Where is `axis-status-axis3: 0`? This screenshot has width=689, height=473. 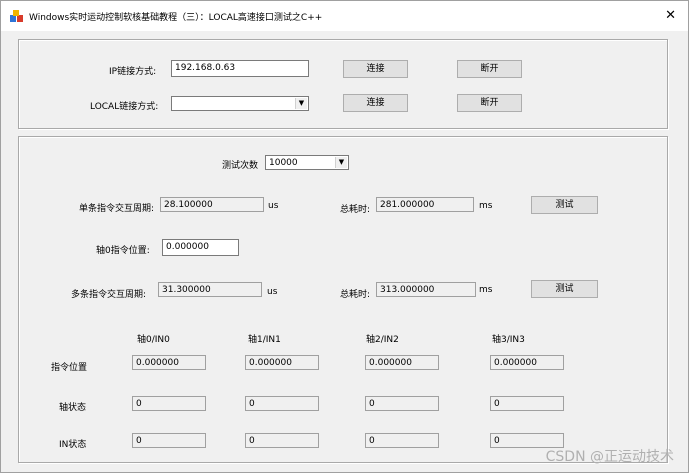
axis-status-axis3: 0 is located at coordinates (527, 403).